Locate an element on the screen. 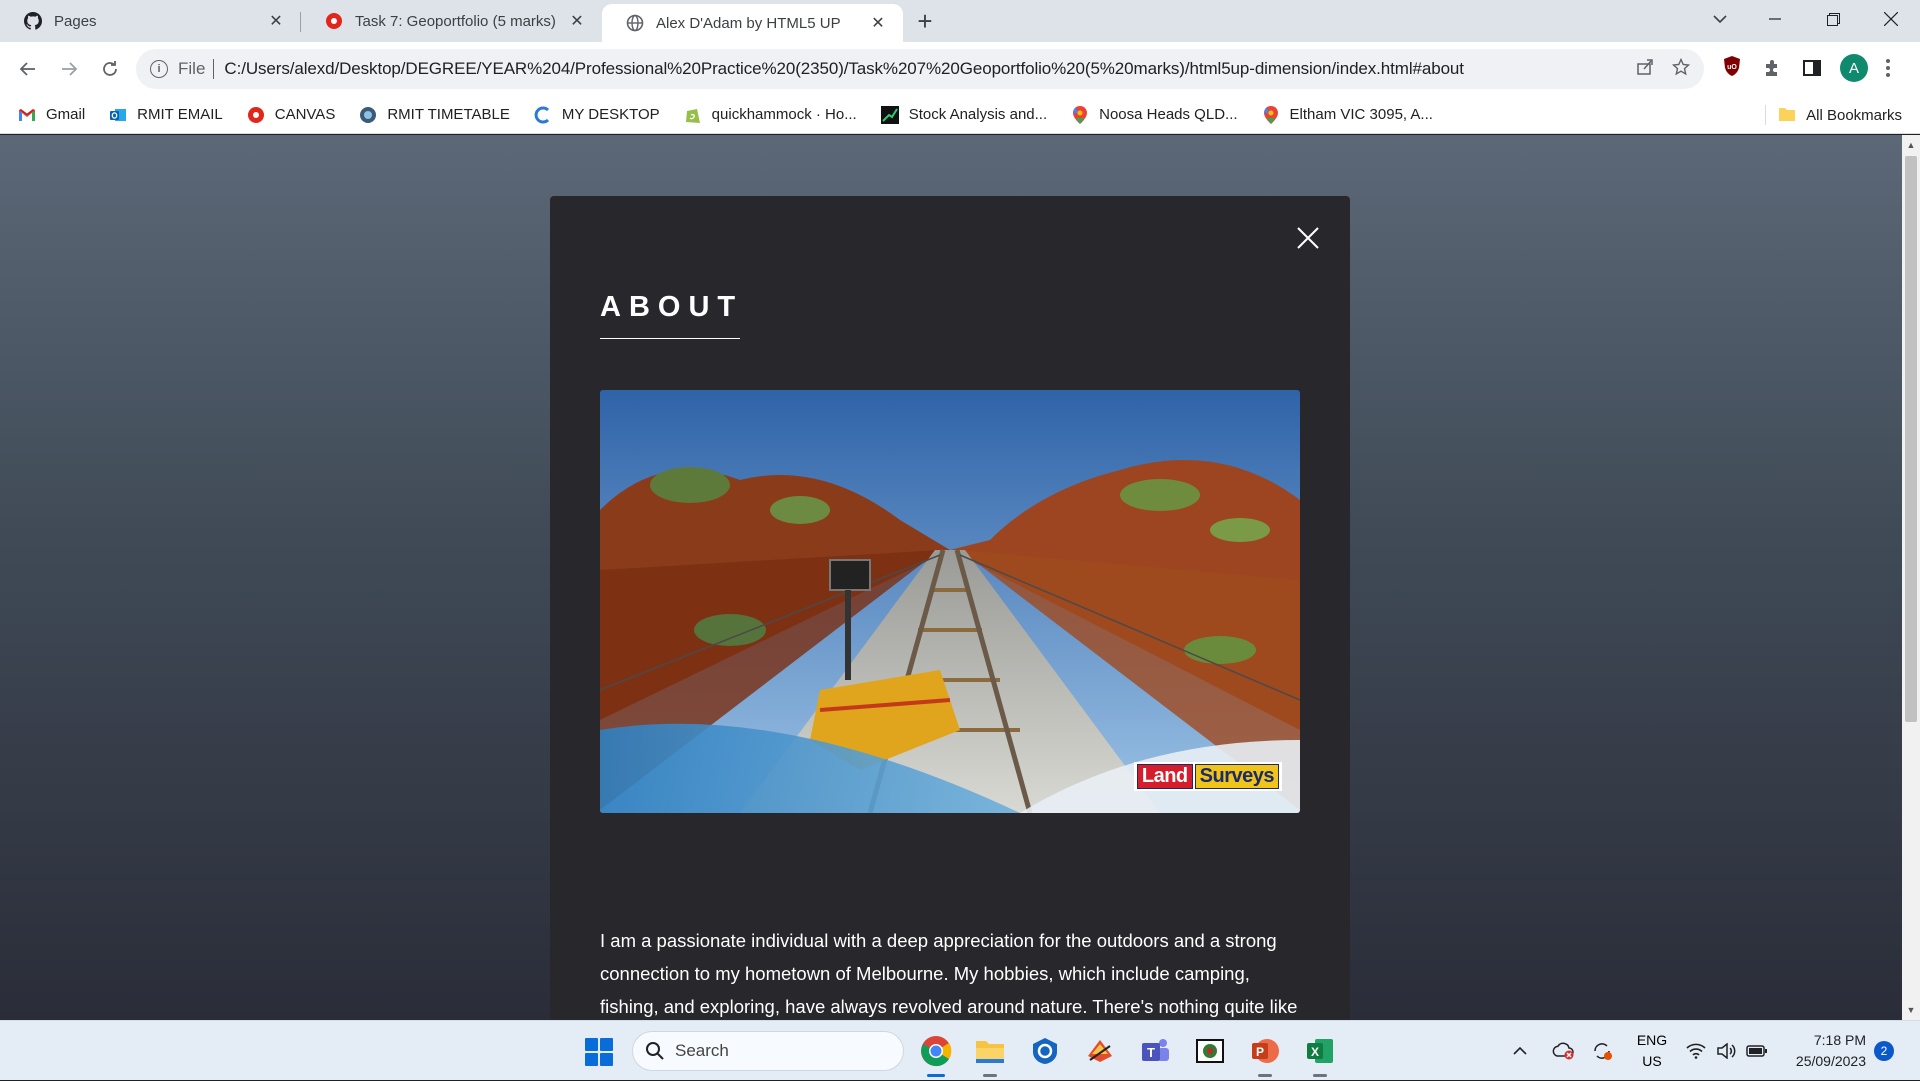  language-indicator: ENG US is located at coordinates (1652, 1051).